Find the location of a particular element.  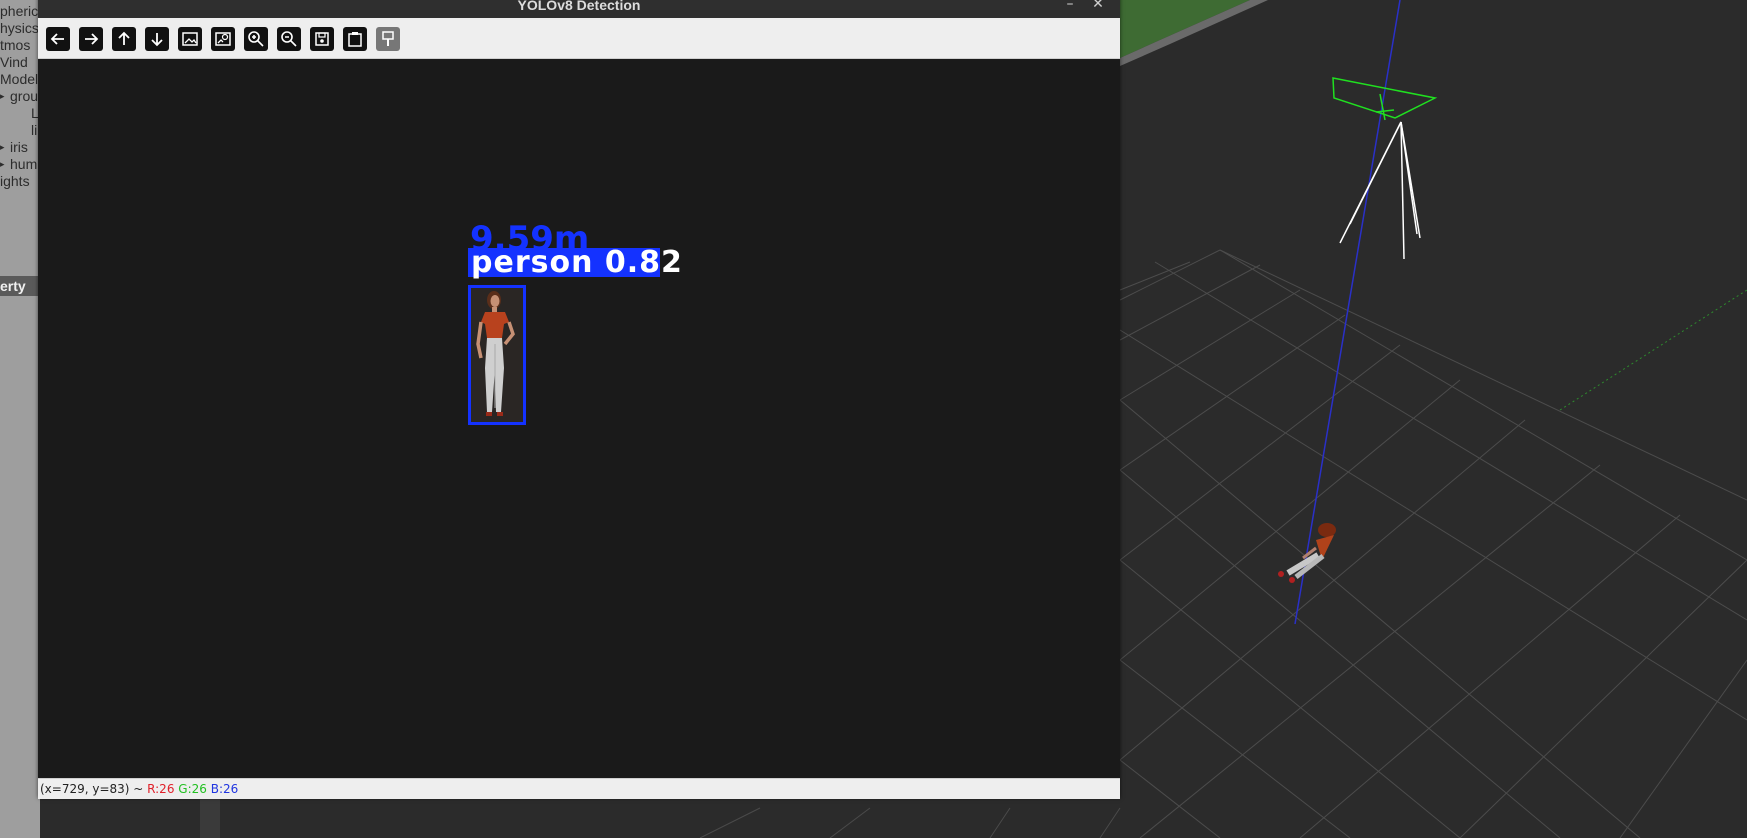

zoom-out-icon is located at coordinates (289, 39).